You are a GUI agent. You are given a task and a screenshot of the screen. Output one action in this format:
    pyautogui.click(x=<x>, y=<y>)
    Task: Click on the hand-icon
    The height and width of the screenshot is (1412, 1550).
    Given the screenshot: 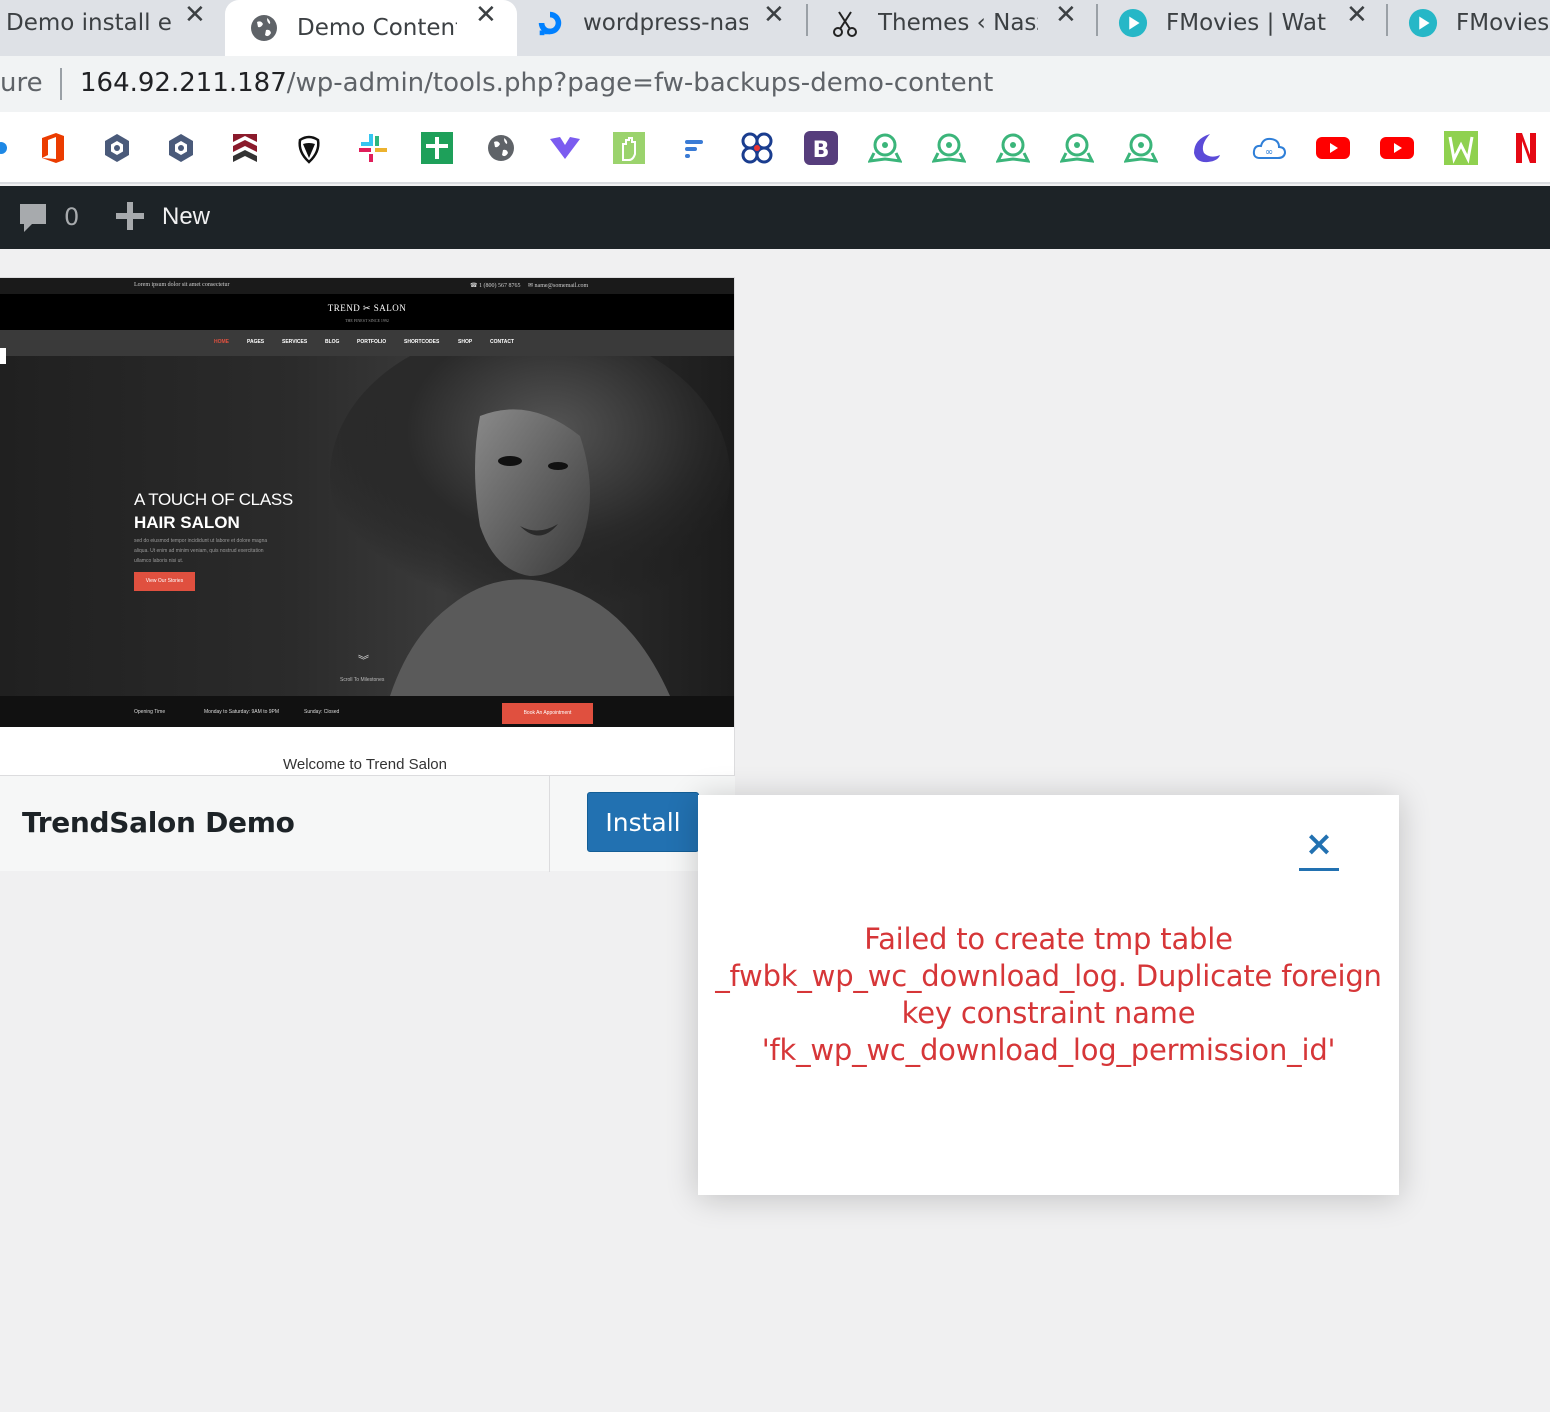 What is the action you would take?
    pyautogui.click(x=629, y=148)
    